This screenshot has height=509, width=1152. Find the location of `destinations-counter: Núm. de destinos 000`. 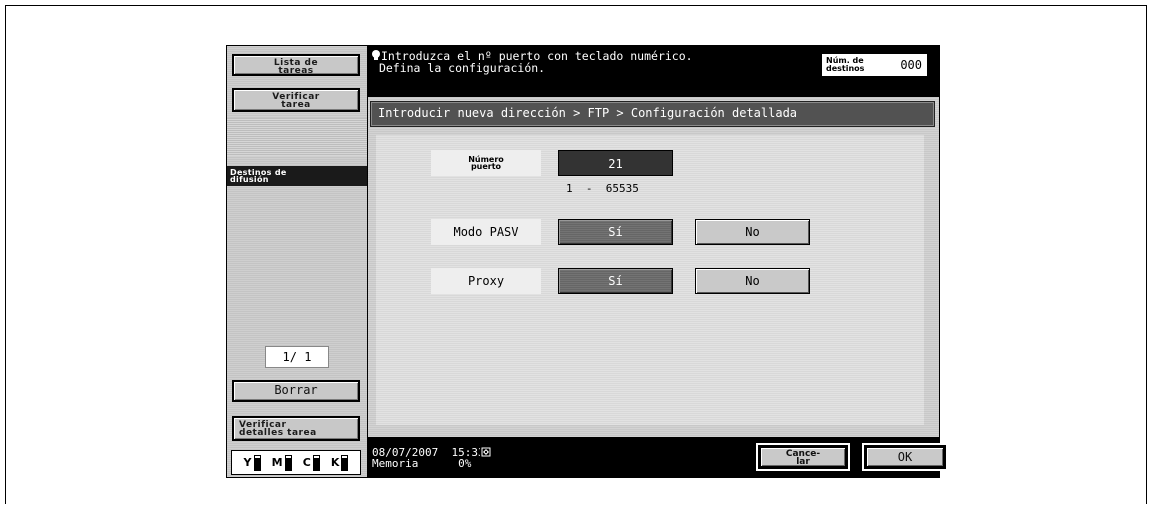

destinations-counter: Núm. de destinos 000 is located at coordinates (874, 65).